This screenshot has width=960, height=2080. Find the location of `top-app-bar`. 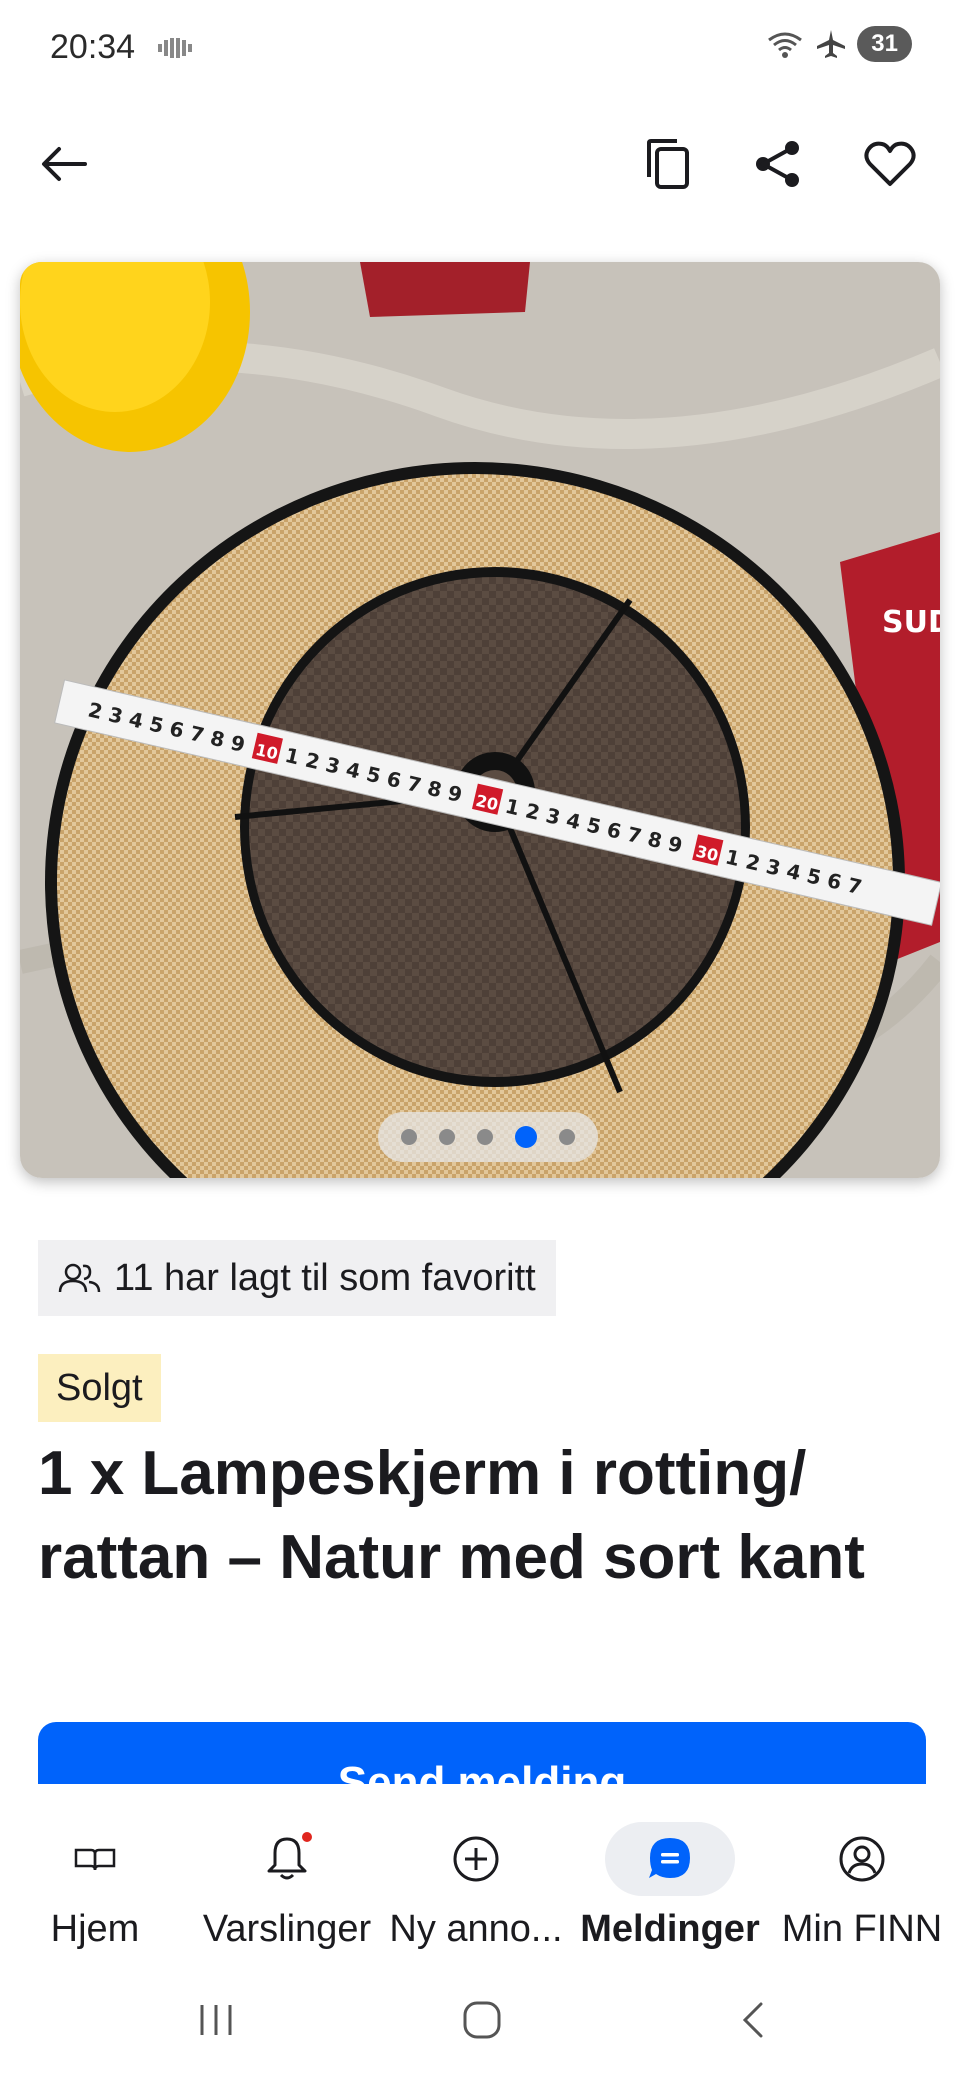

top-app-bar is located at coordinates (480, 168).